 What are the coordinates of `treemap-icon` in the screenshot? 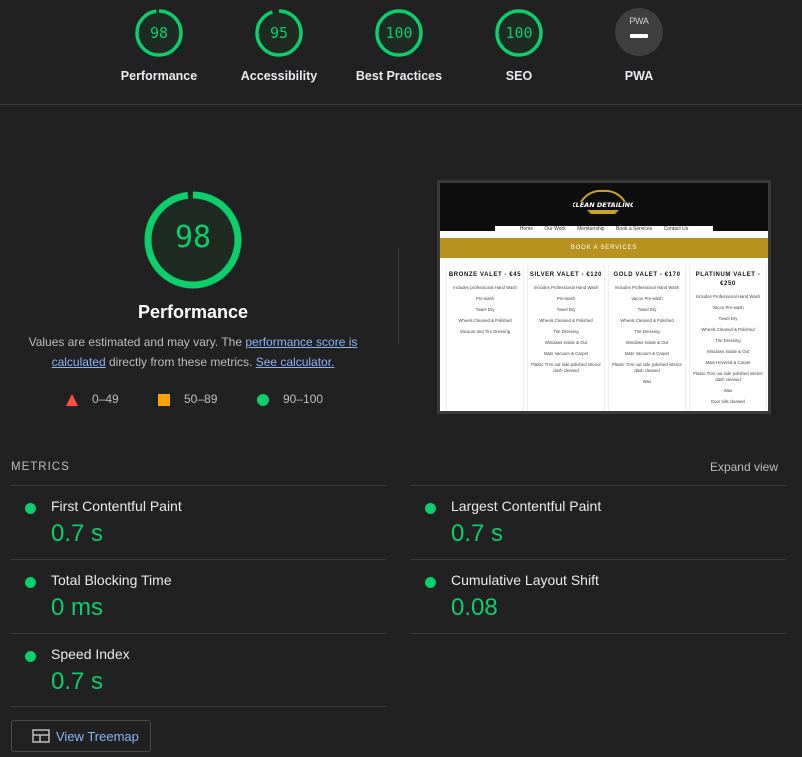 It's located at (41, 736).